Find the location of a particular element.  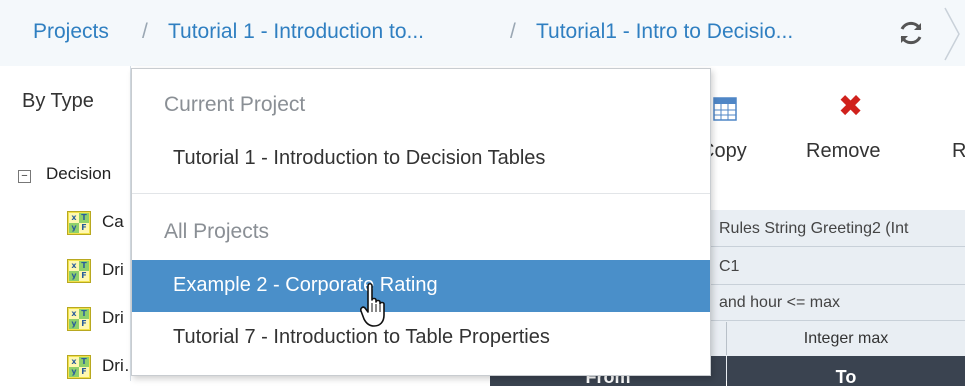

tree-item-label: Ca is located at coordinates (113, 221).